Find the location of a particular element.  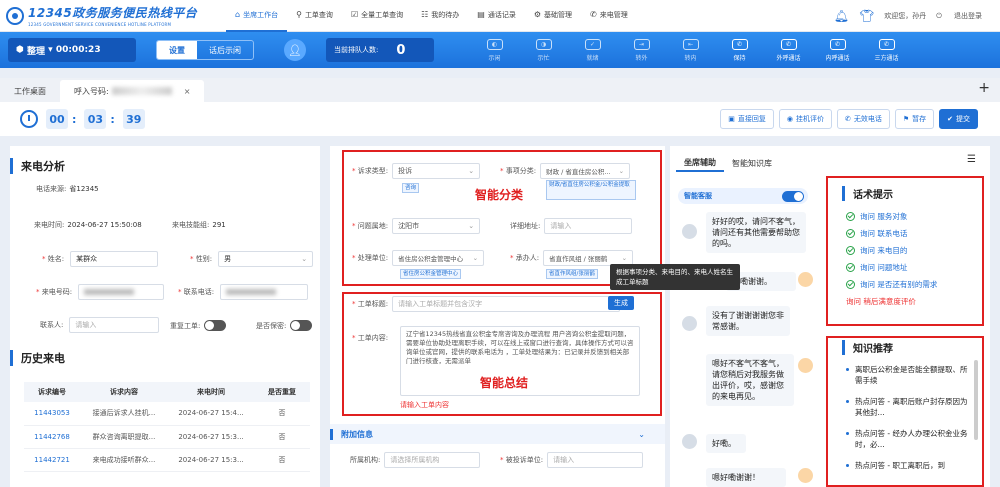

nav-item-base-manage: ⚙ 基础管理 is located at coordinates (553, 16).